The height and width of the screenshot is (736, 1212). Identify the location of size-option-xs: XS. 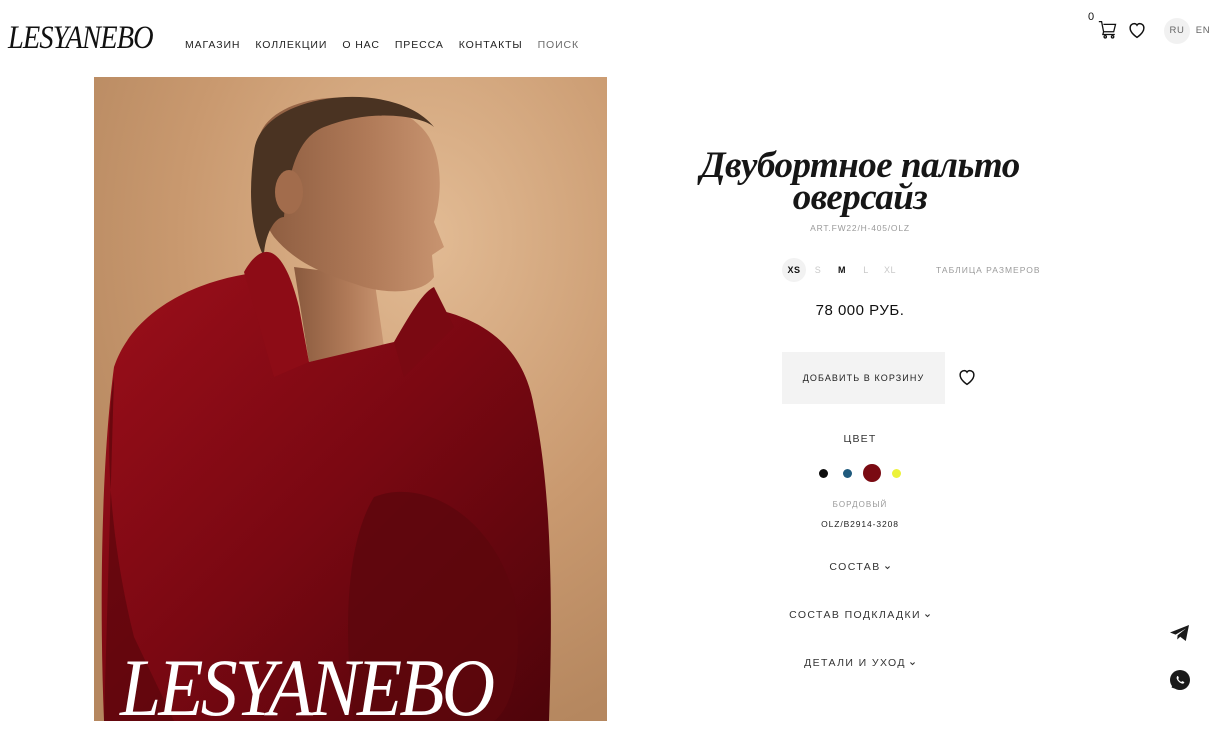
(794, 270).